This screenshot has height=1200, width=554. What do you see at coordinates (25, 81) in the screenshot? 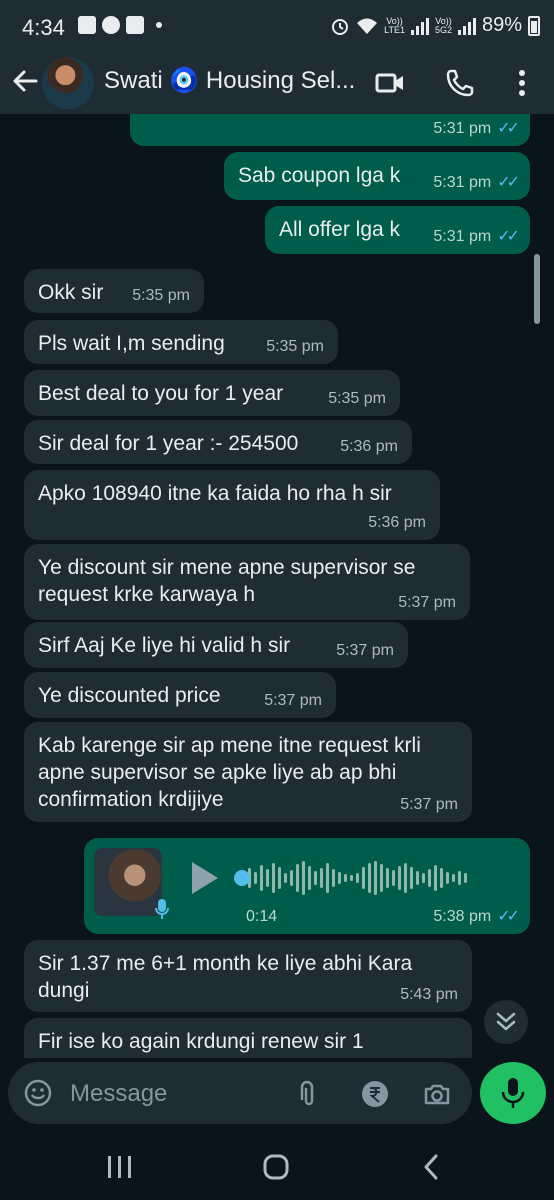
I see `back-arrow-icon` at bounding box center [25, 81].